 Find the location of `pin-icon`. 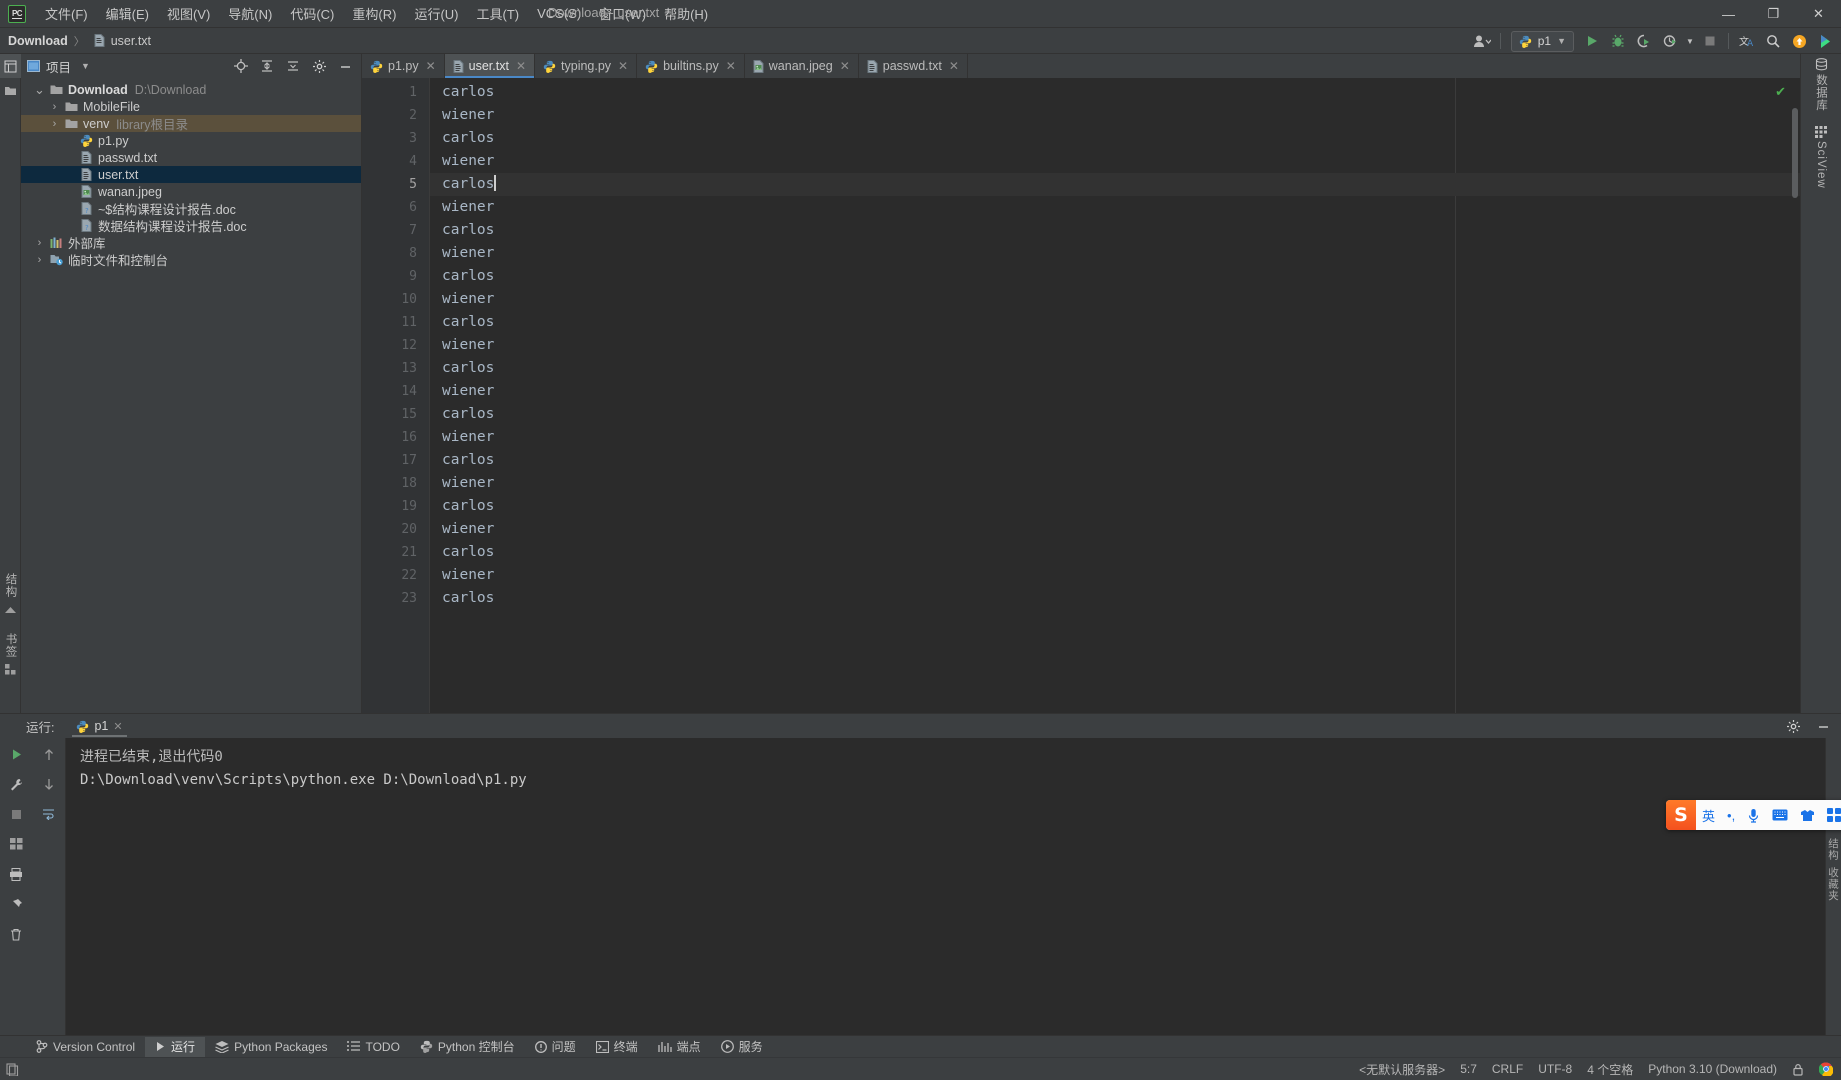

pin-icon is located at coordinates (16, 904).